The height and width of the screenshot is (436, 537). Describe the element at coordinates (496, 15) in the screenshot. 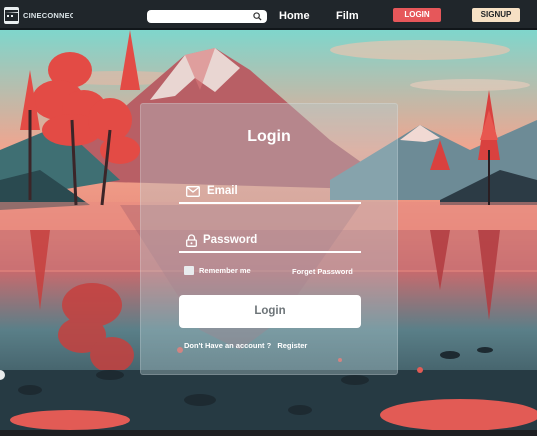

I see `nav-signup-button: SIGNUP` at that location.